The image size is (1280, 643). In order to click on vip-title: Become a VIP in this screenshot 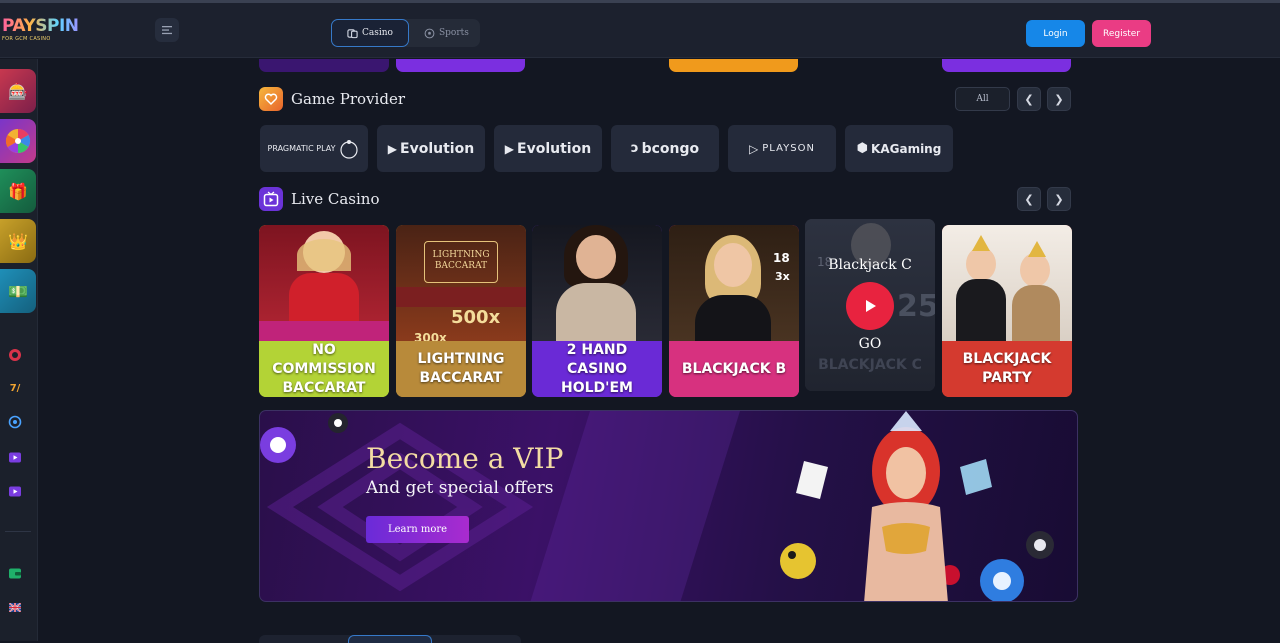, I will do `click(465, 458)`.